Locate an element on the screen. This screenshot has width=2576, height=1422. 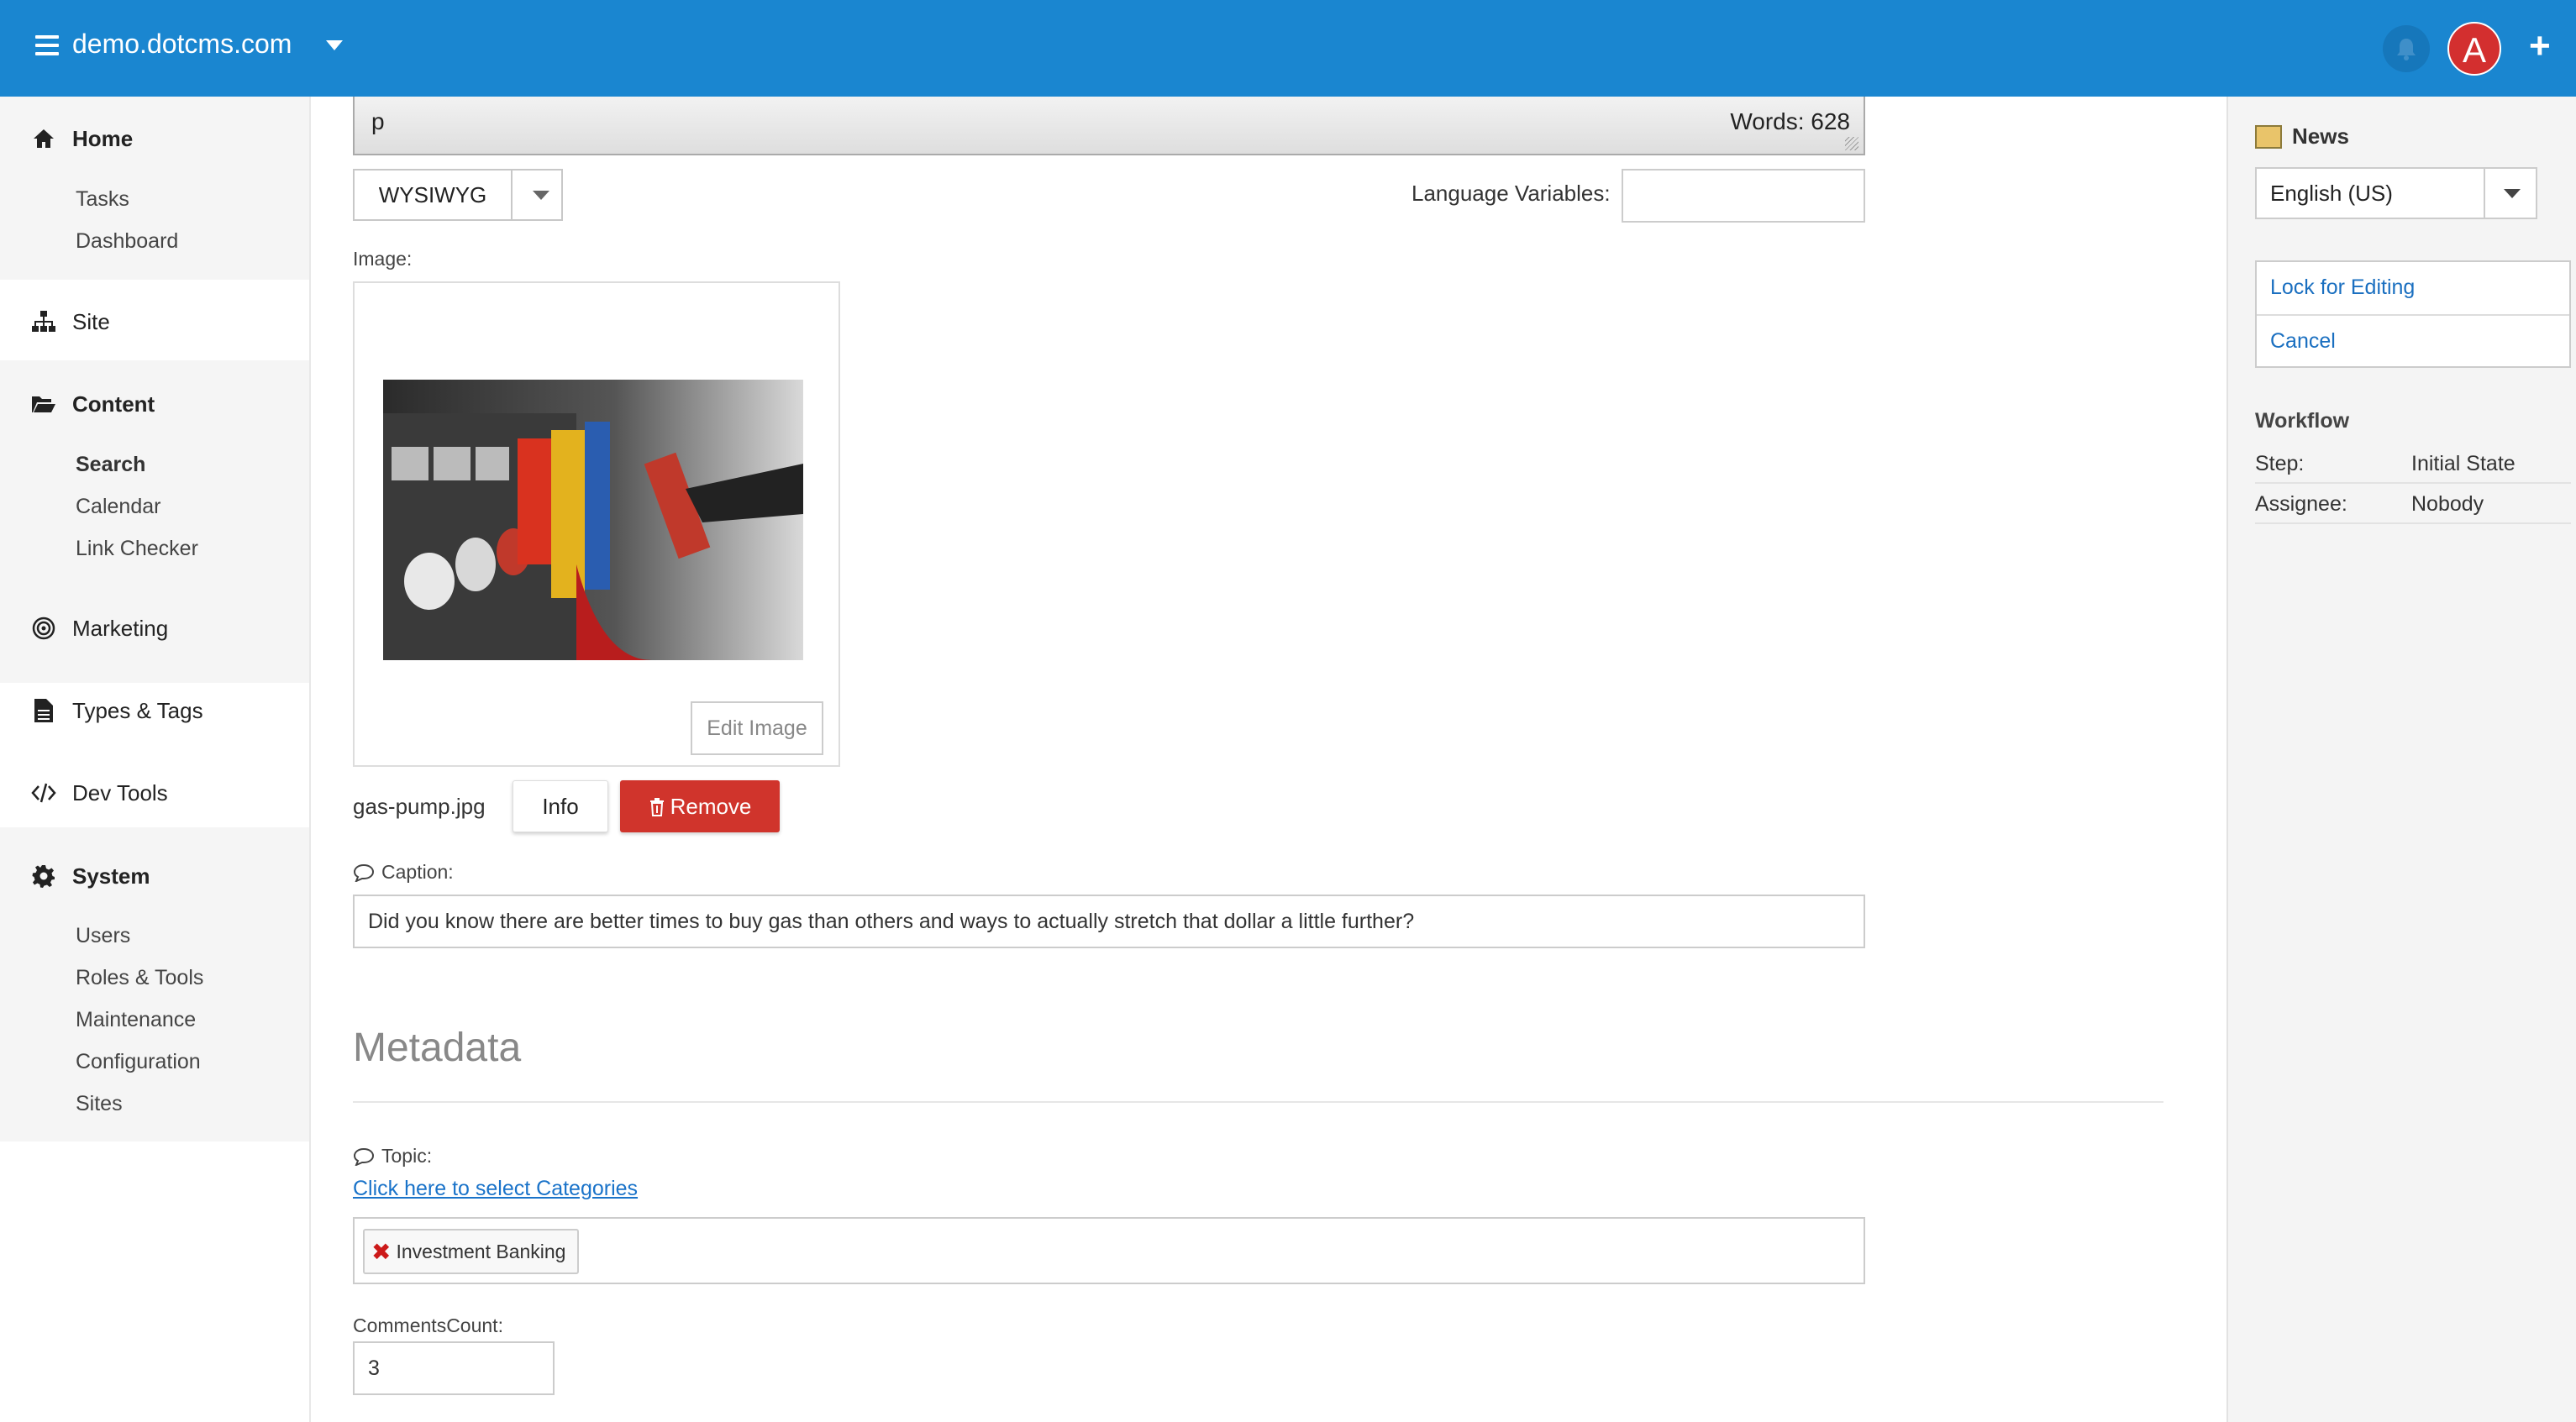
sidebar-item-site: Site is located at coordinates (70, 321).